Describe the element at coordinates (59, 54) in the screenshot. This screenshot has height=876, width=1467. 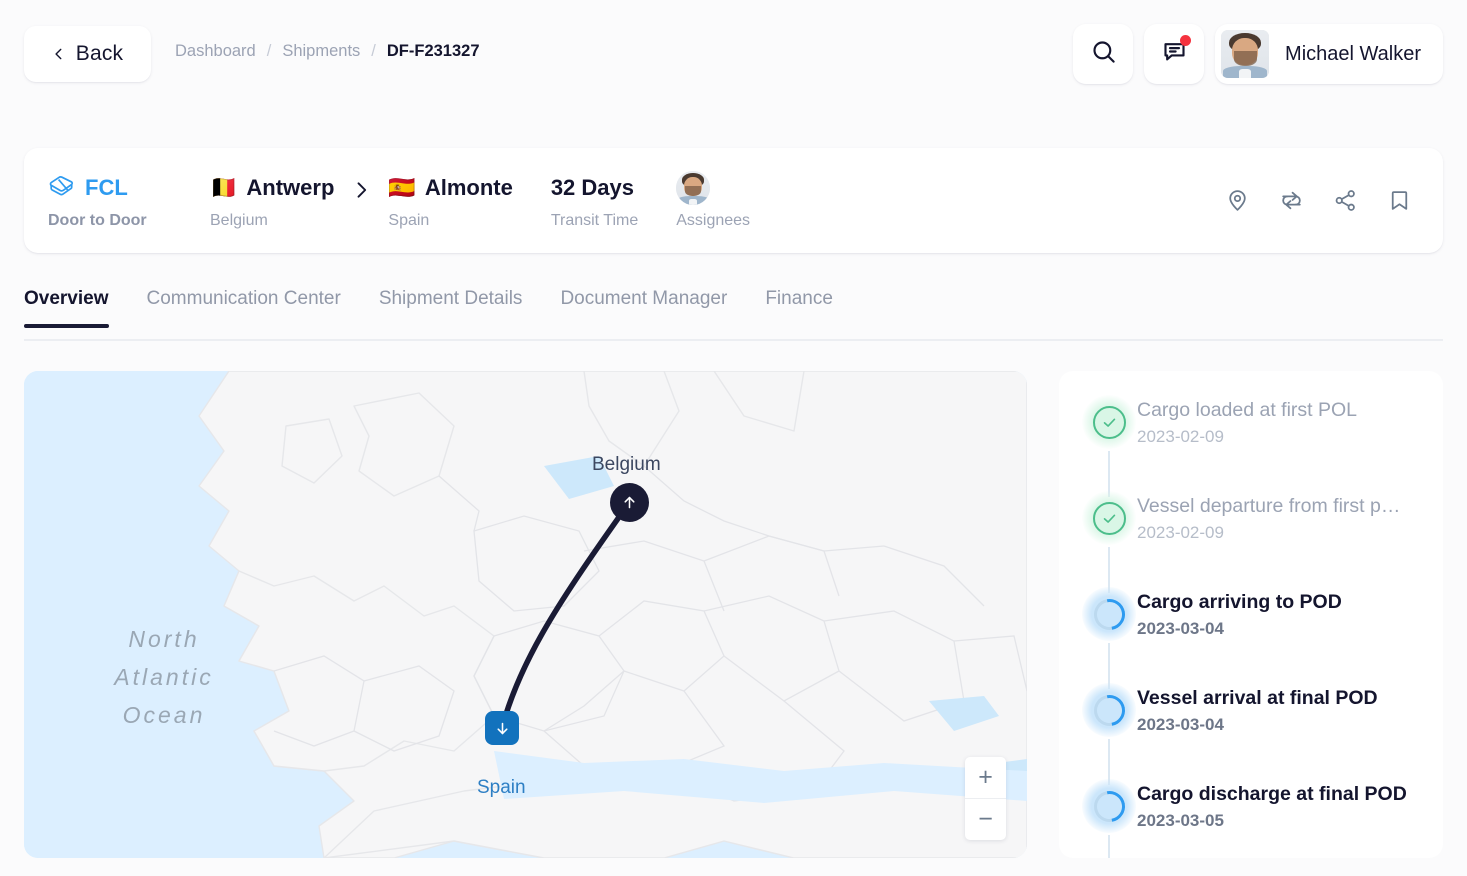
I see `chevron-left-icon` at that location.